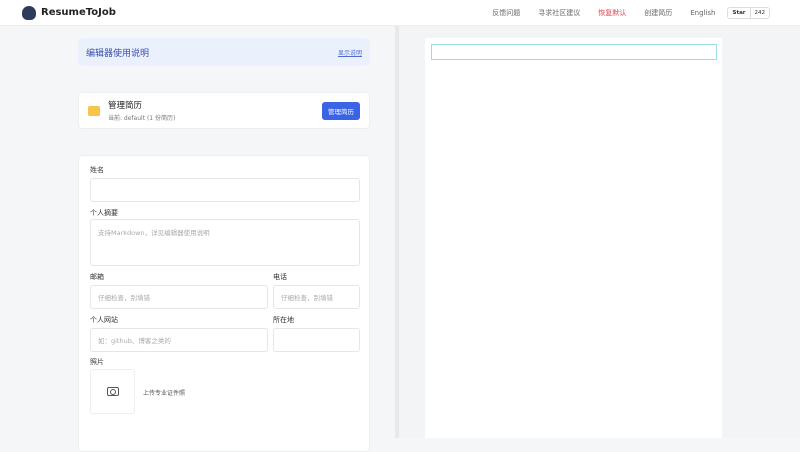  What do you see at coordinates (316, 340) in the screenshot?
I see `location-input` at bounding box center [316, 340].